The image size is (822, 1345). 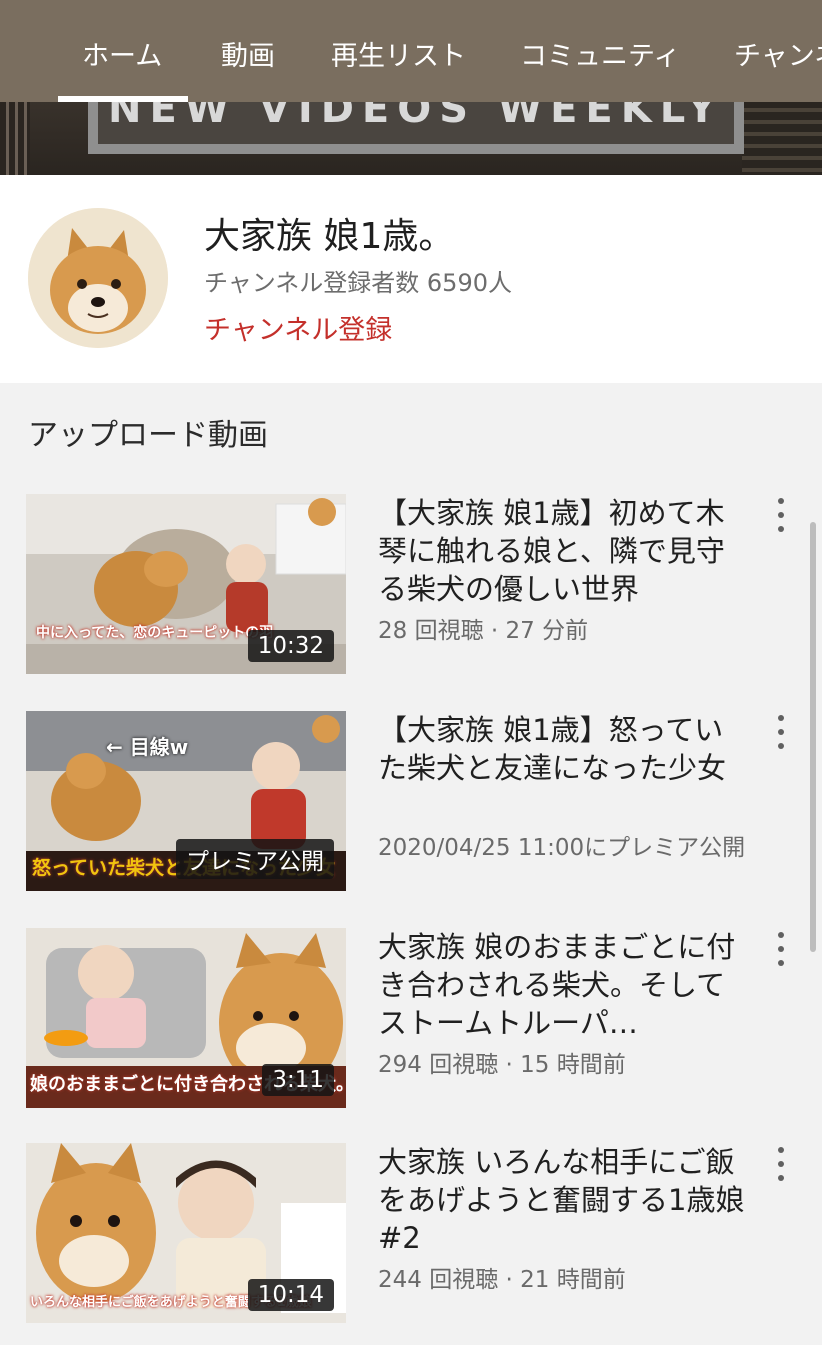 What do you see at coordinates (186, 584) in the screenshot?
I see `video-thumbnail: 中に入ってた、恋のキューピットの羽 10:32` at bounding box center [186, 584].